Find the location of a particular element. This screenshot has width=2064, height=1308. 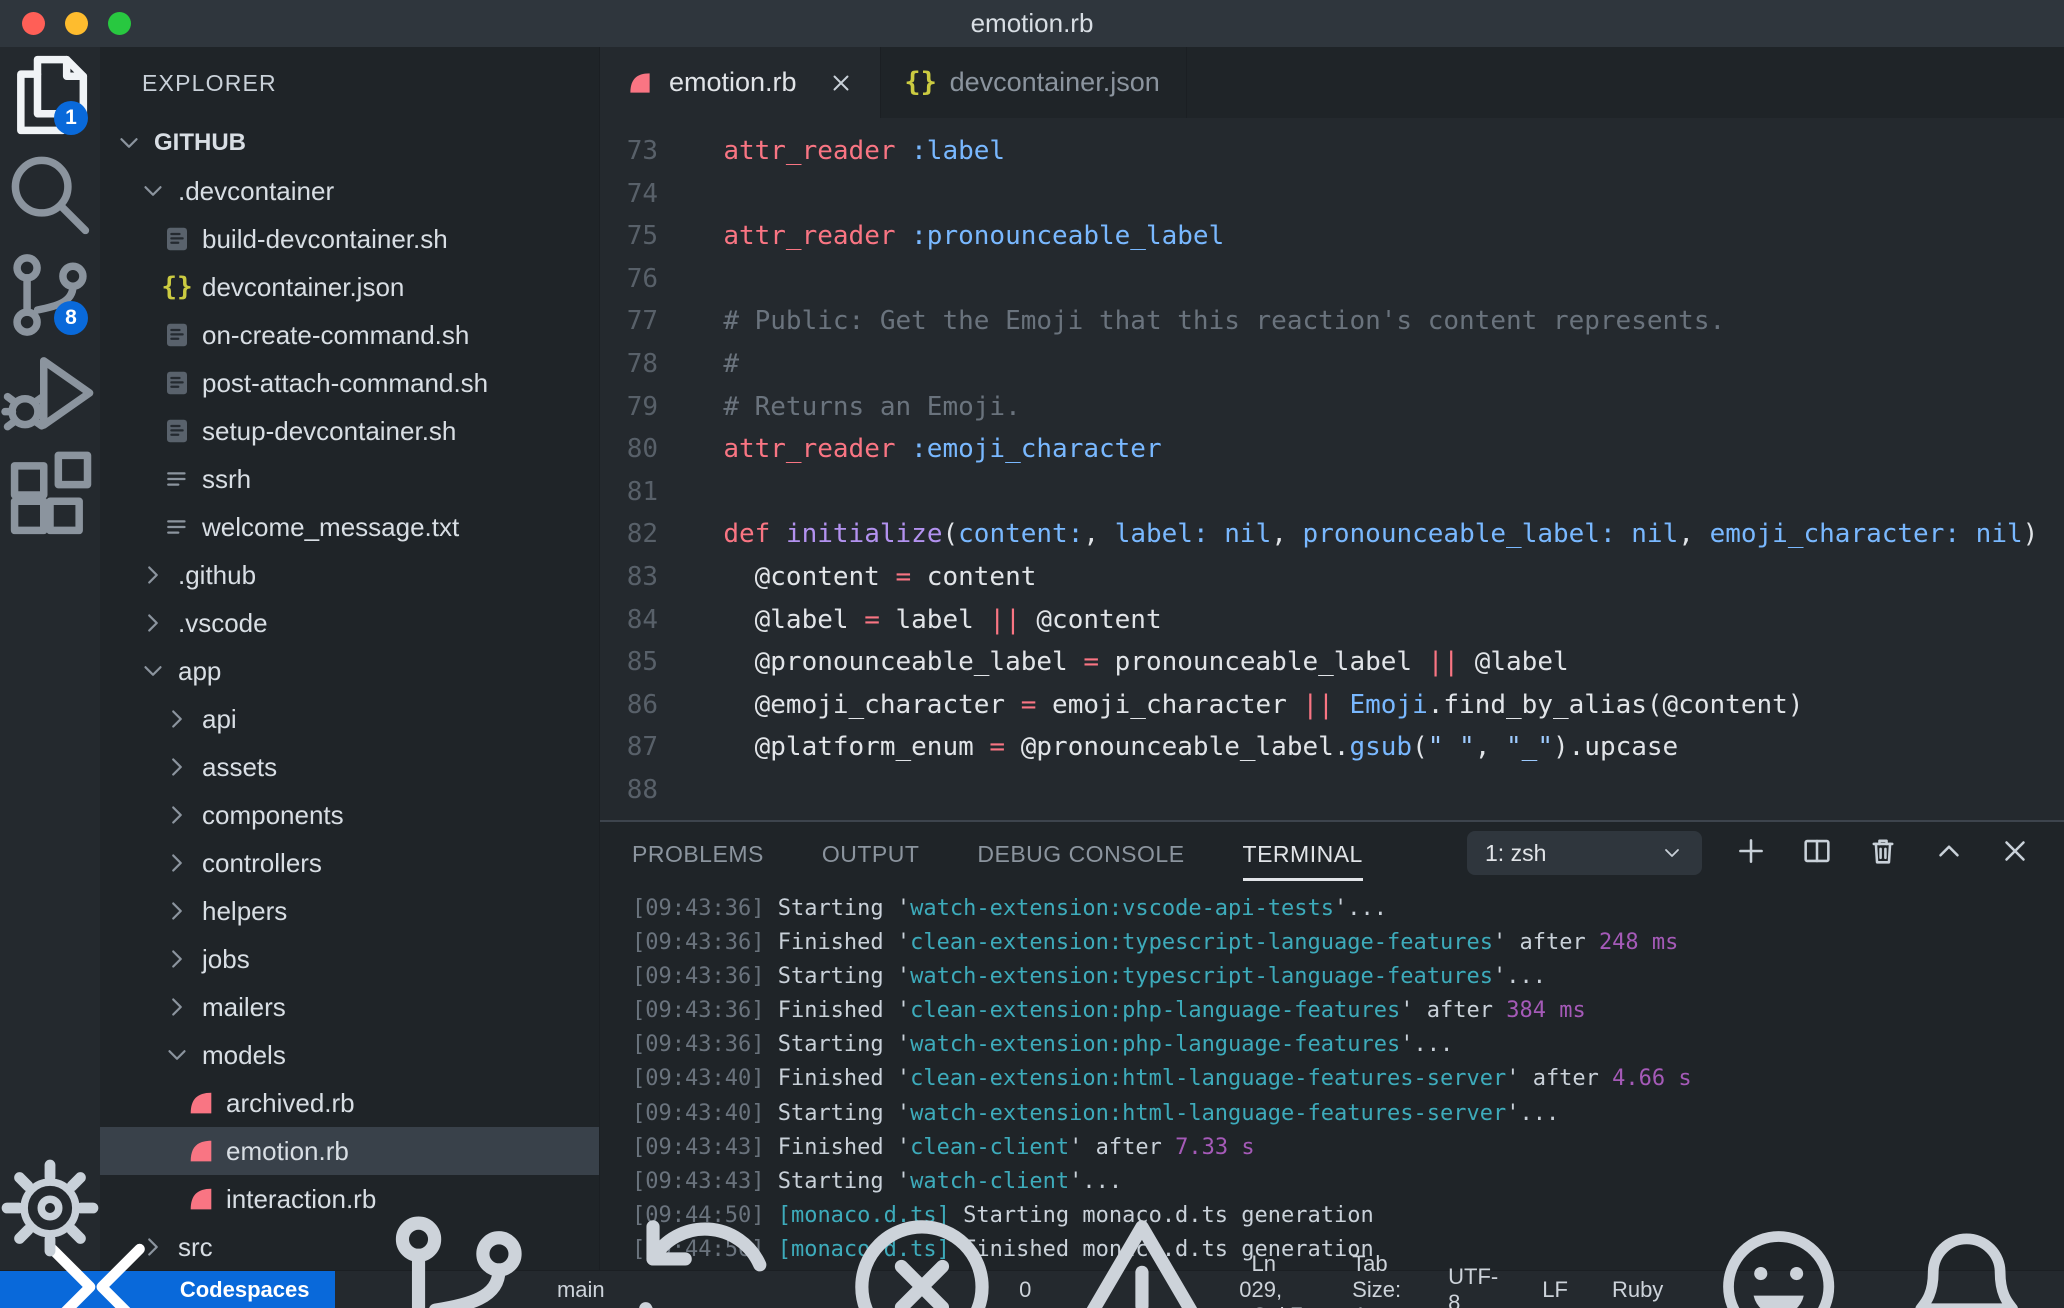

json-braces-icon: {} is located at coordinates (177, 287).